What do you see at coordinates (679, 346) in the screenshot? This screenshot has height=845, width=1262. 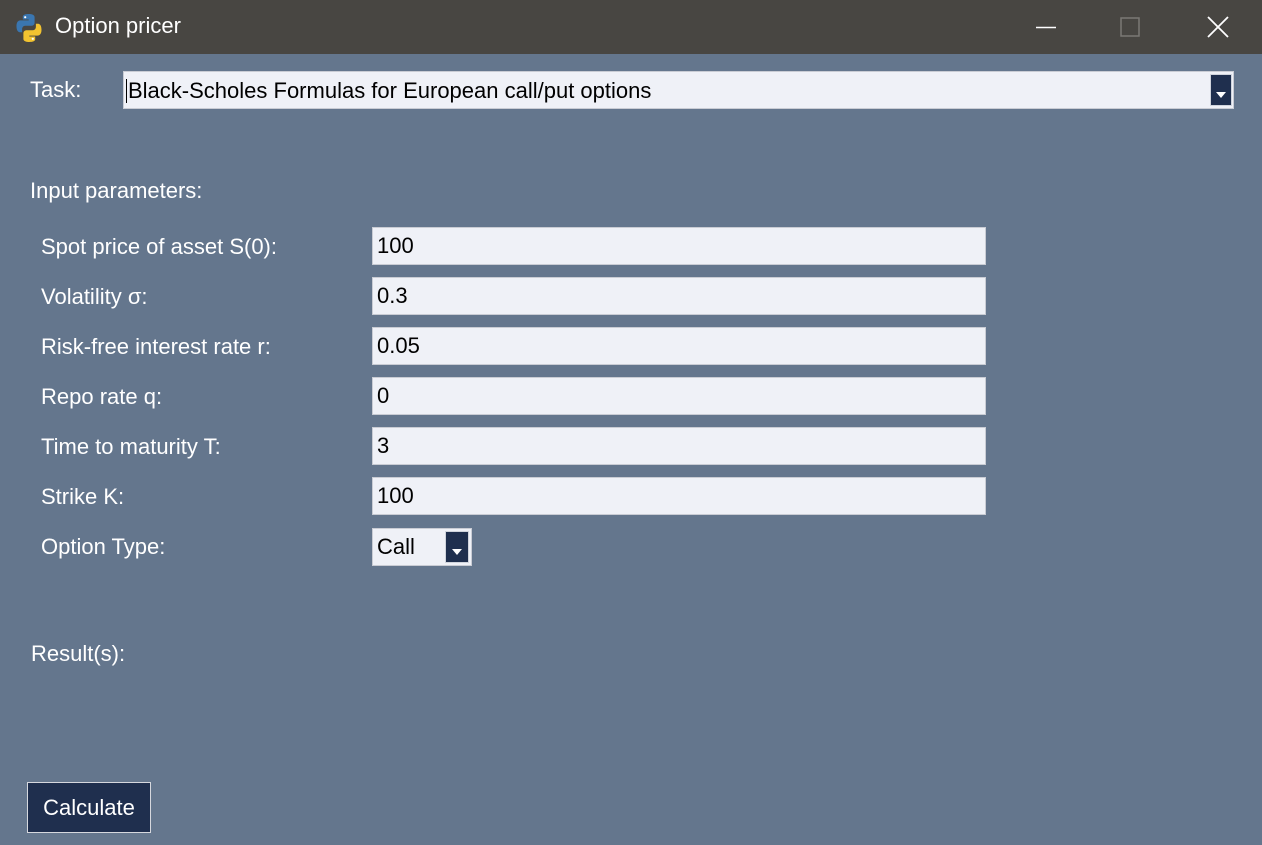 I see `risk-free-rate-field: 0.05` at bounding box center [679, 346].